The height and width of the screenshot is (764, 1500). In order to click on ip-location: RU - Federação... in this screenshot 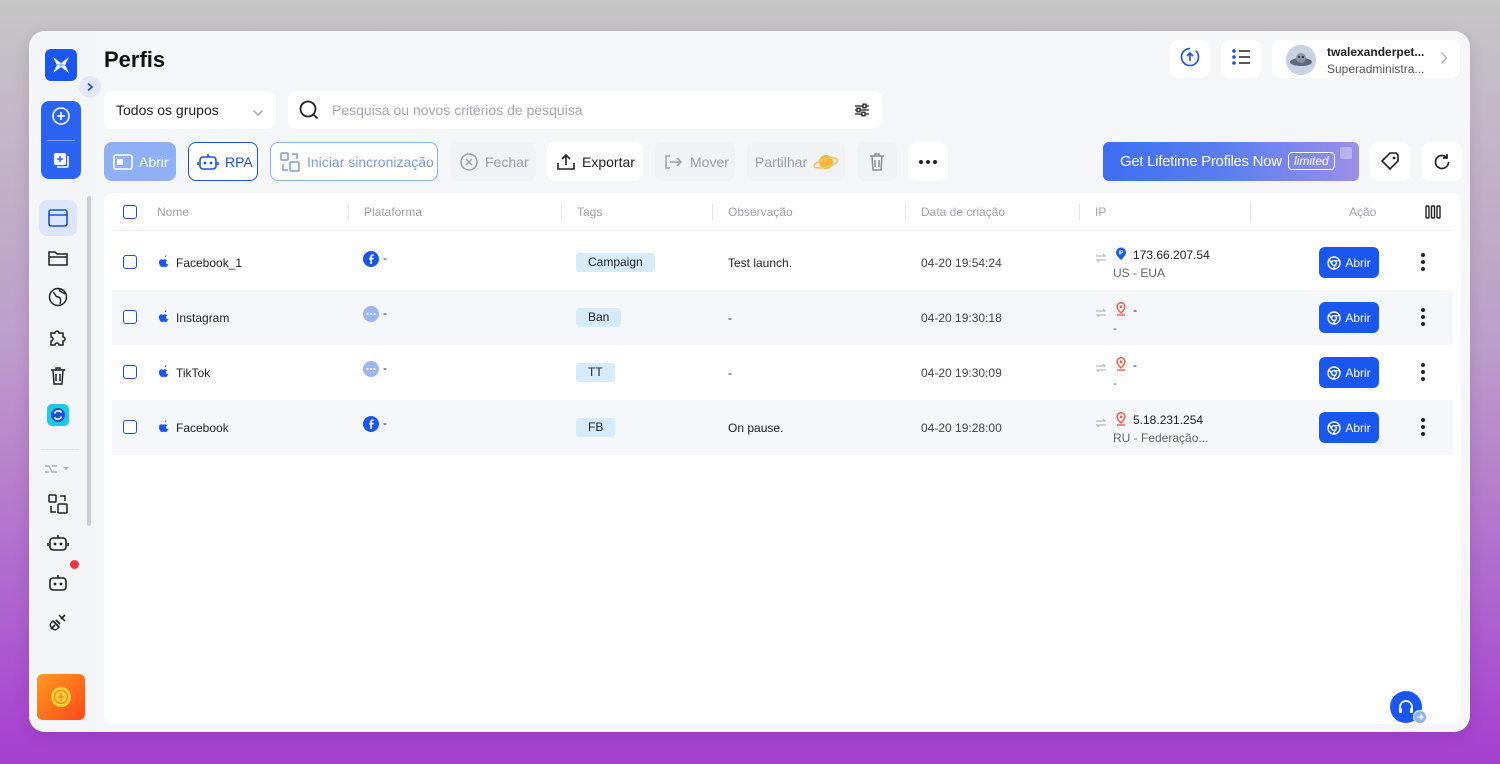, I will do `click(1161, 438)`.